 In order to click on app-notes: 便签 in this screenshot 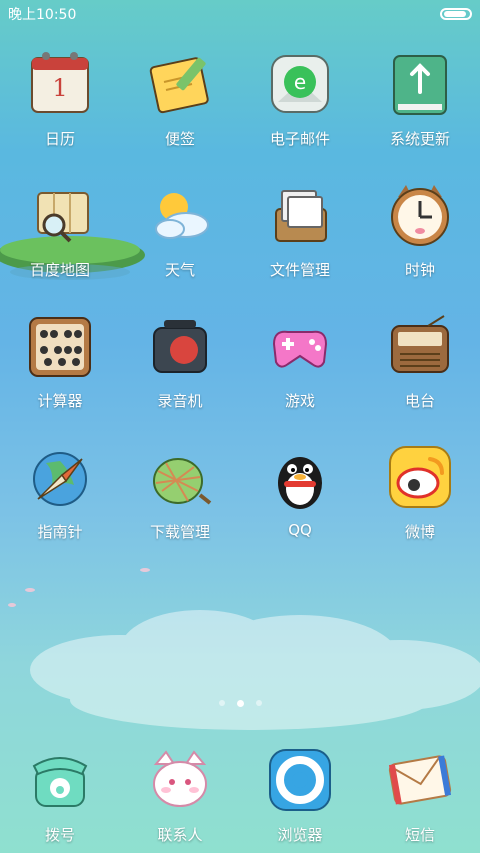, I will do `click(180, 105)`.